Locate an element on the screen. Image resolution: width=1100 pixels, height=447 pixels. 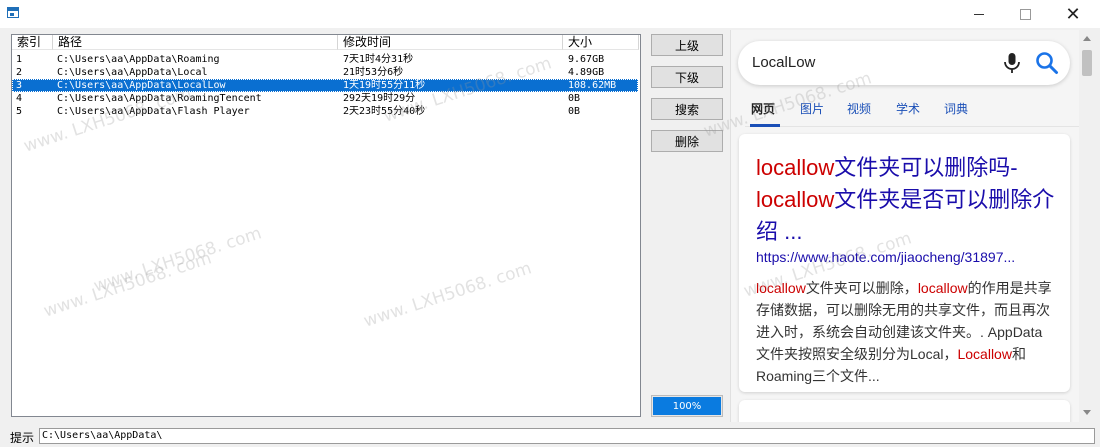
cell-size: 108.62MB is located at coordinates (592, 85).